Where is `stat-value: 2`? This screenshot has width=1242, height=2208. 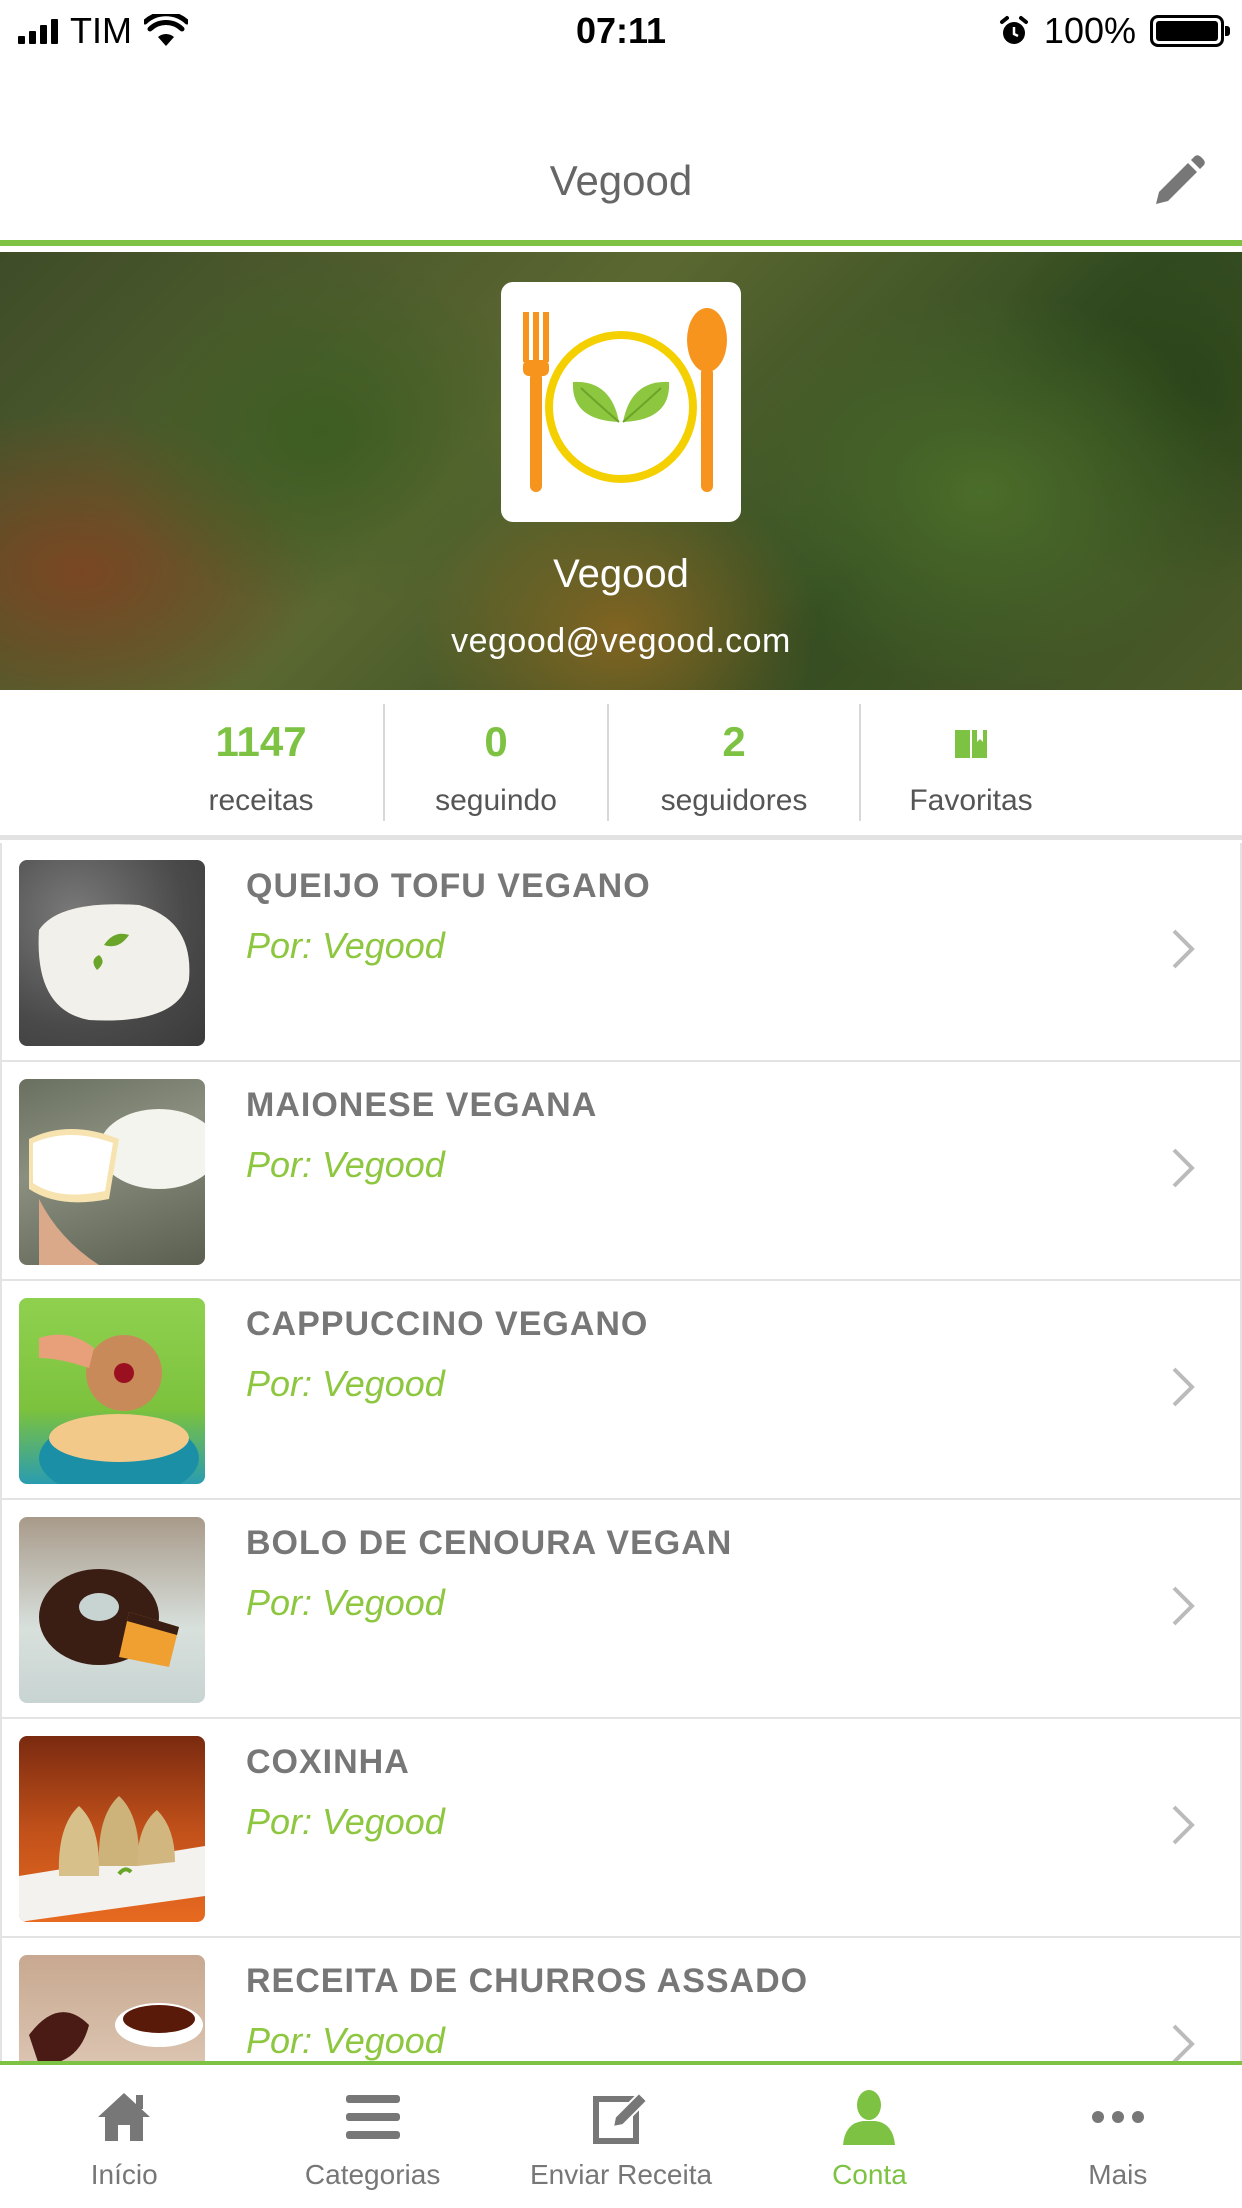 stat-value: 2 is located at coordinates (734, 741).